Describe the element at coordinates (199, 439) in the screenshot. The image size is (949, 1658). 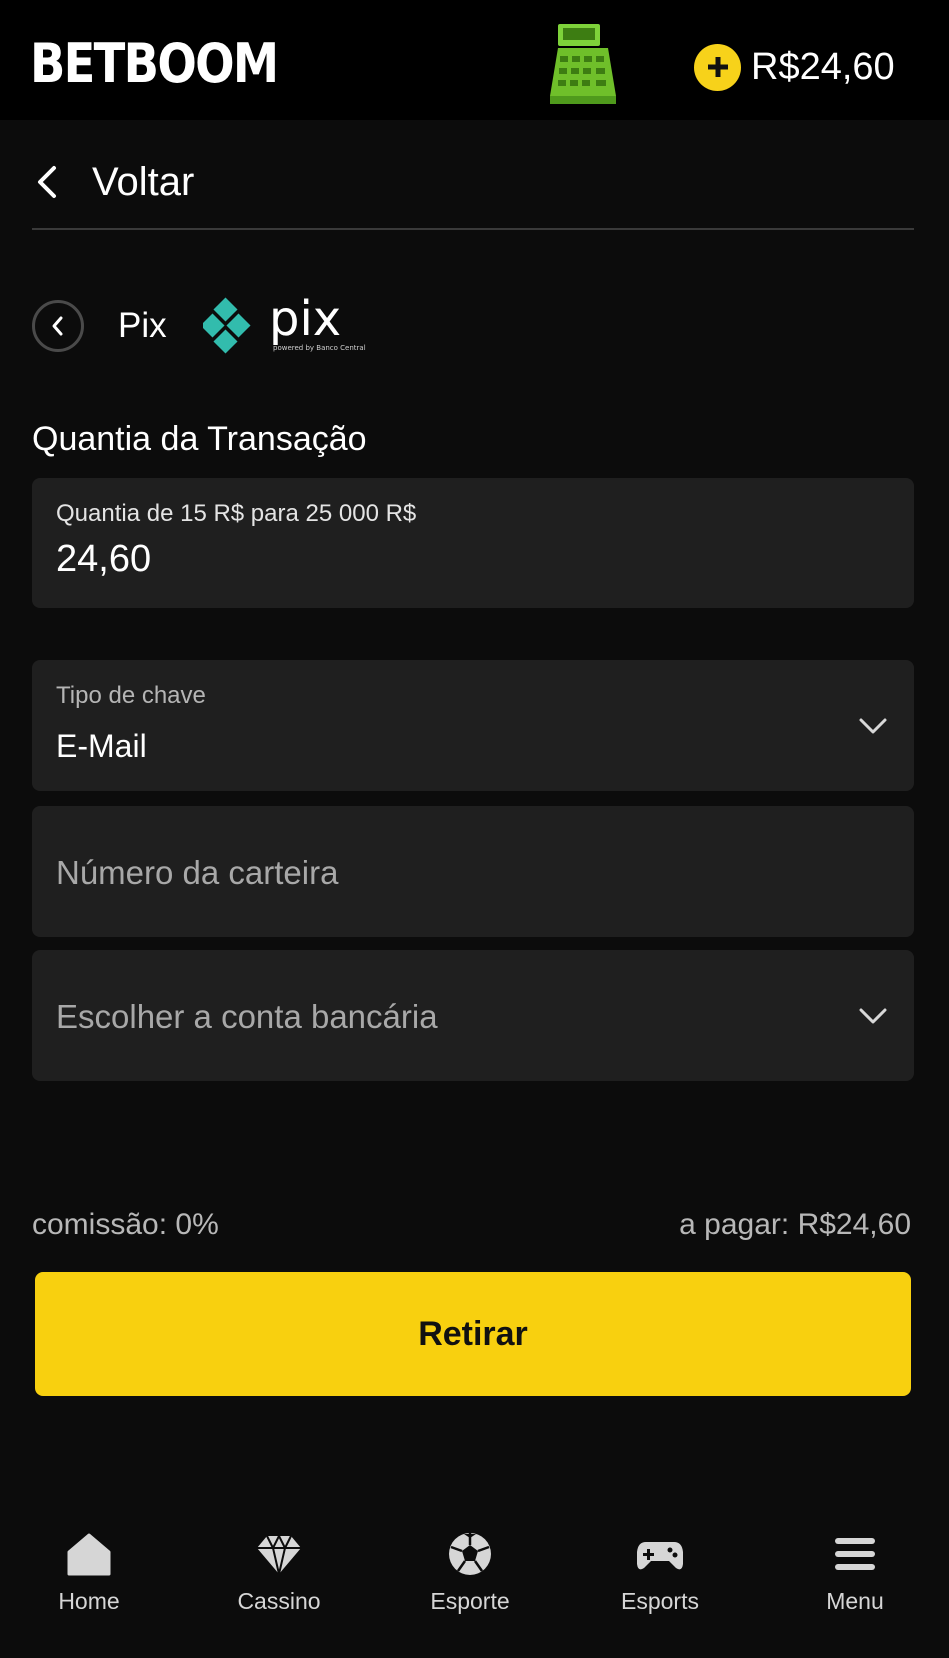
I see `section-title: Quantia da Transação` at that location.